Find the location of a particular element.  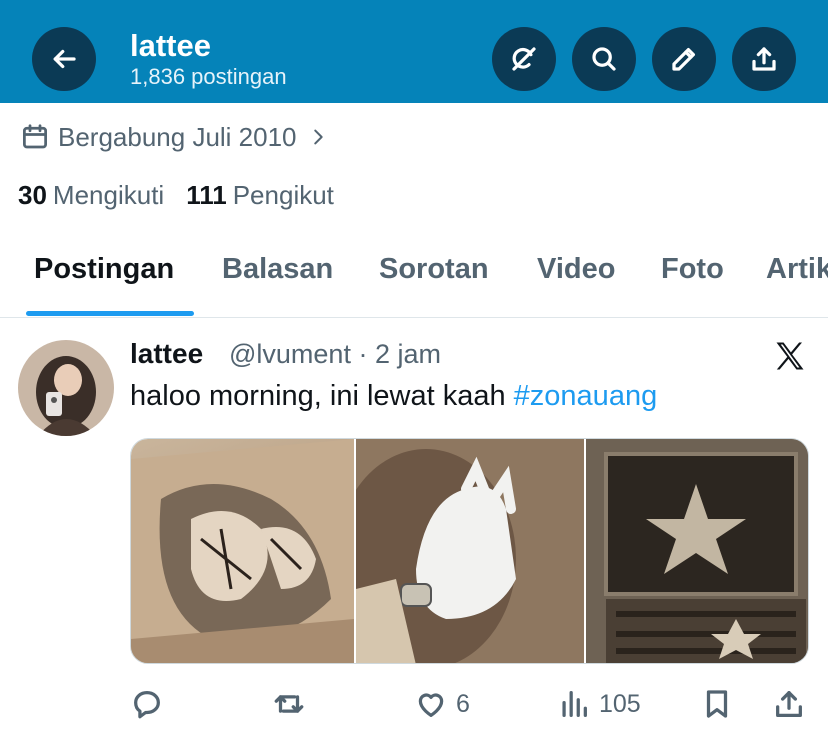

tweet-text-body: haloo morning, ini lewat kaah is located at coordinates (322, 396).